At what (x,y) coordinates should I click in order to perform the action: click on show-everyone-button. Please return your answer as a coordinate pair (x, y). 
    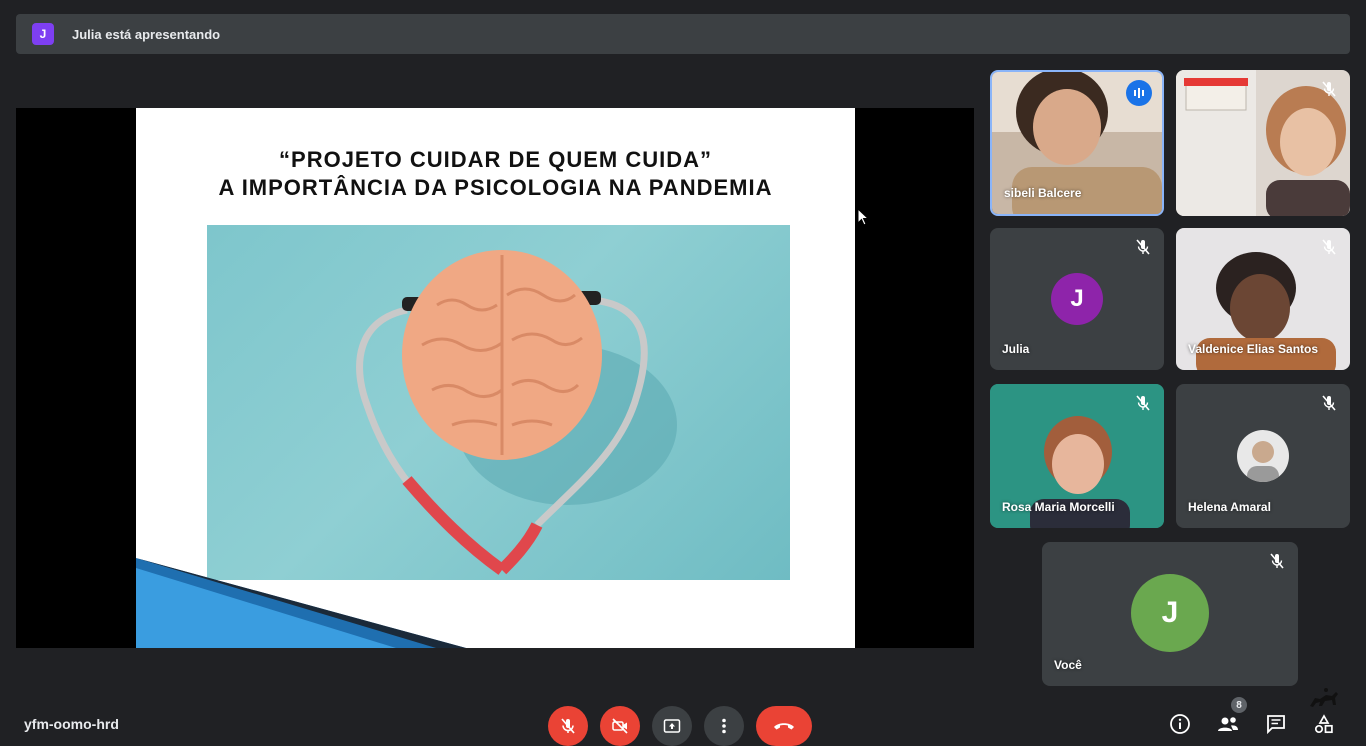
    Looking at the image, I should click on (1228, 724).